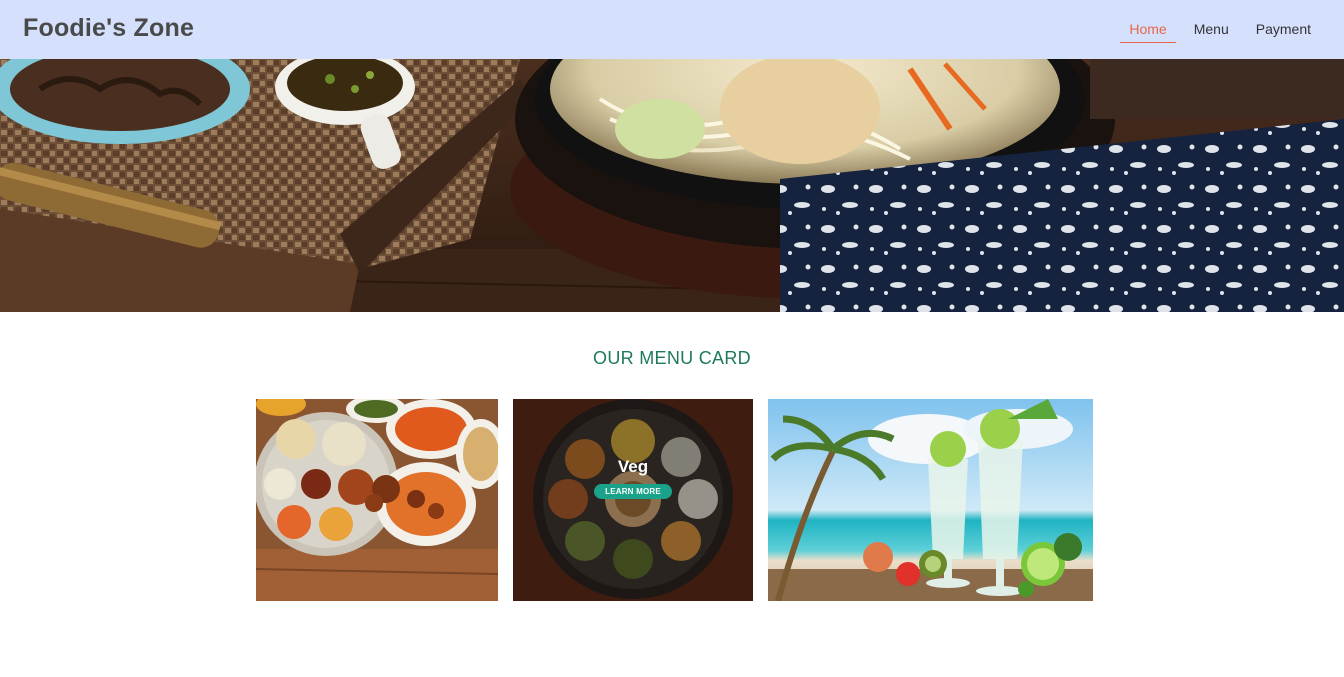  What do you see at coordinates (108, 28) in the screenshot?
I see `brand-logo: Foodie's Zone` at bounding box center [108, 28].